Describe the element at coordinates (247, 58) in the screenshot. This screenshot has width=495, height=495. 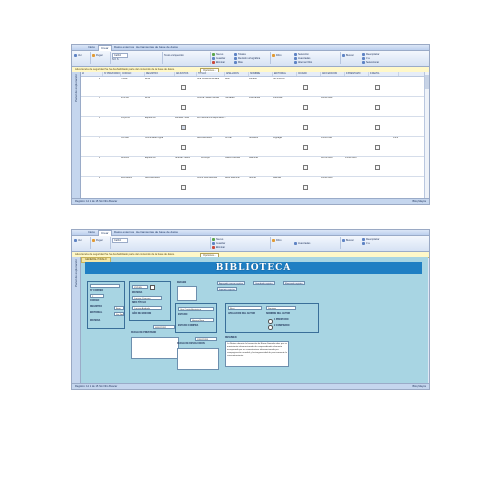
I see `spelling-button: Revisión ortográfica` at that location.